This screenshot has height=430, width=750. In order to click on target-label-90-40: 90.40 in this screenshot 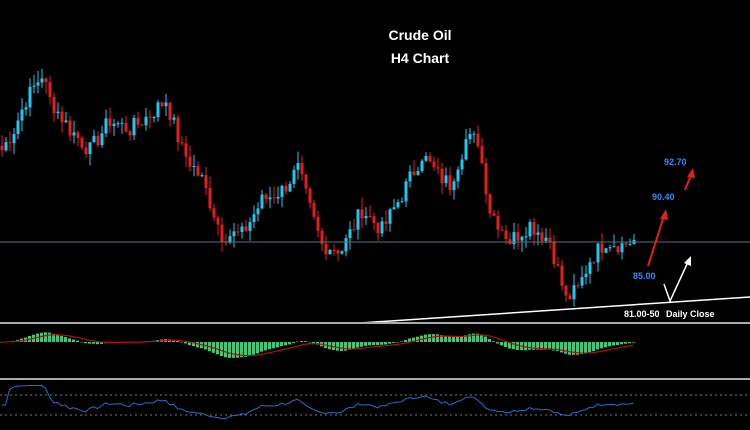, I will do `click(663, 197)`.